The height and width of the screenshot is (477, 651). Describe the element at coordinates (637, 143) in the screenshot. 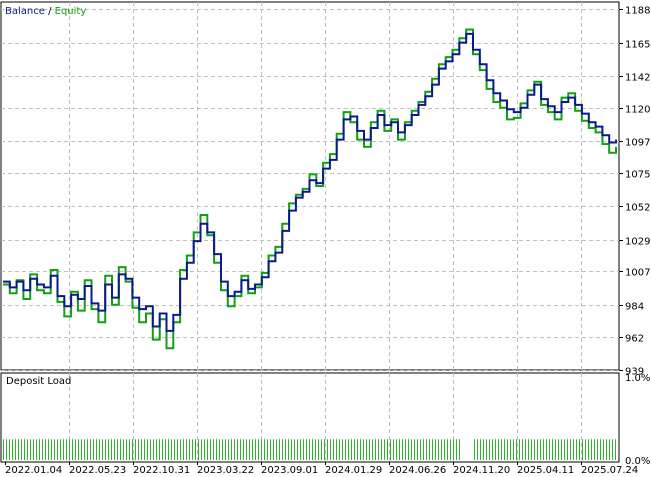

I see `y-tick-label: 1097` at that location.